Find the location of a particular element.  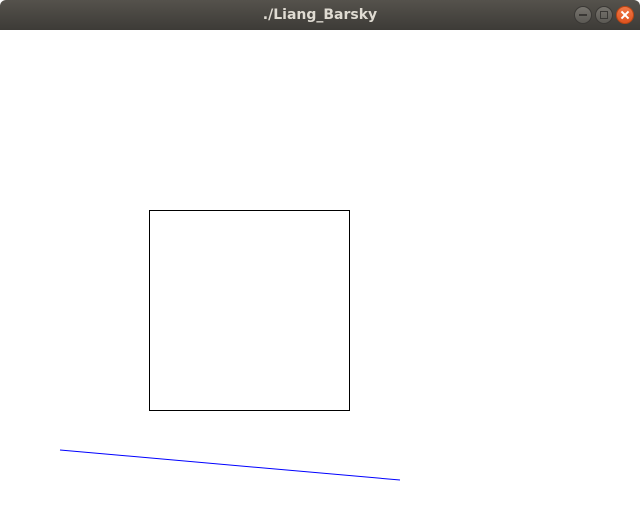

maximize-icon is located at coordinates (604, 15).